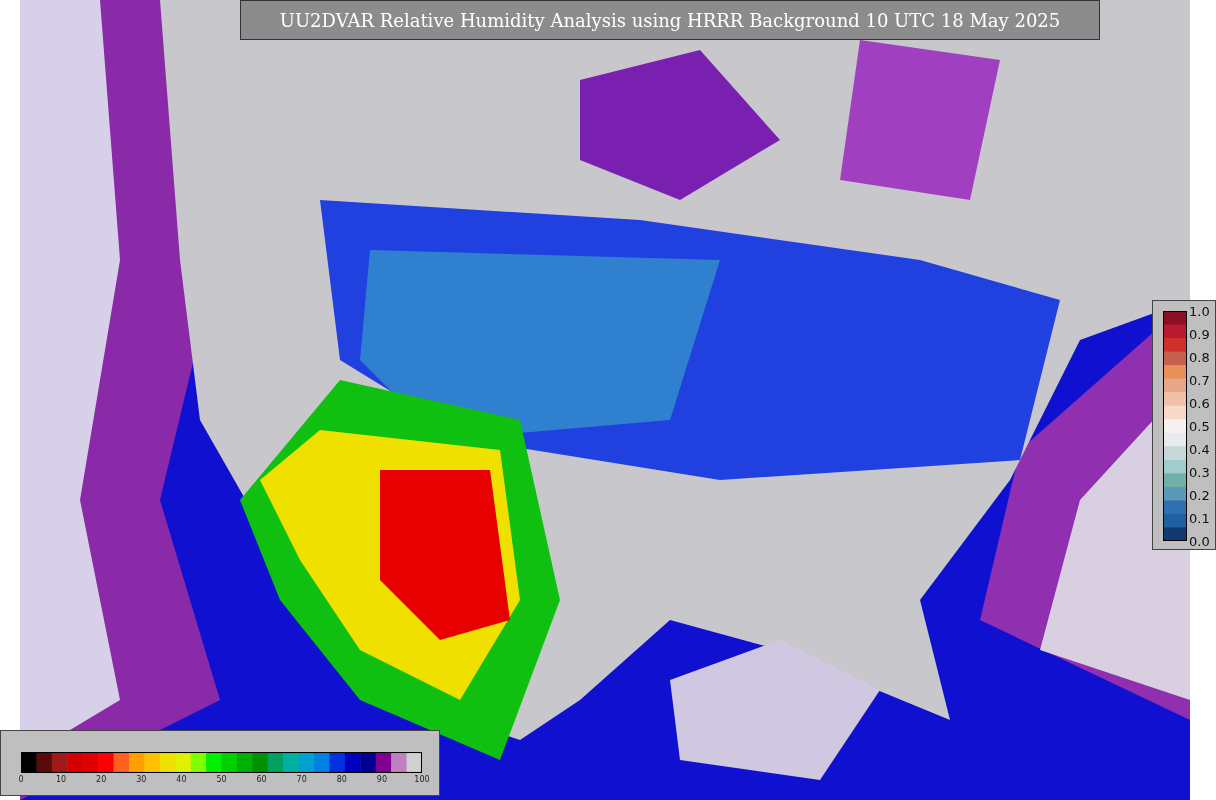 This screenshot has height=800, width=1216. Describe the element at coordinates (61, 779) in the screenshot. I see `tick-label: 10` at that location.